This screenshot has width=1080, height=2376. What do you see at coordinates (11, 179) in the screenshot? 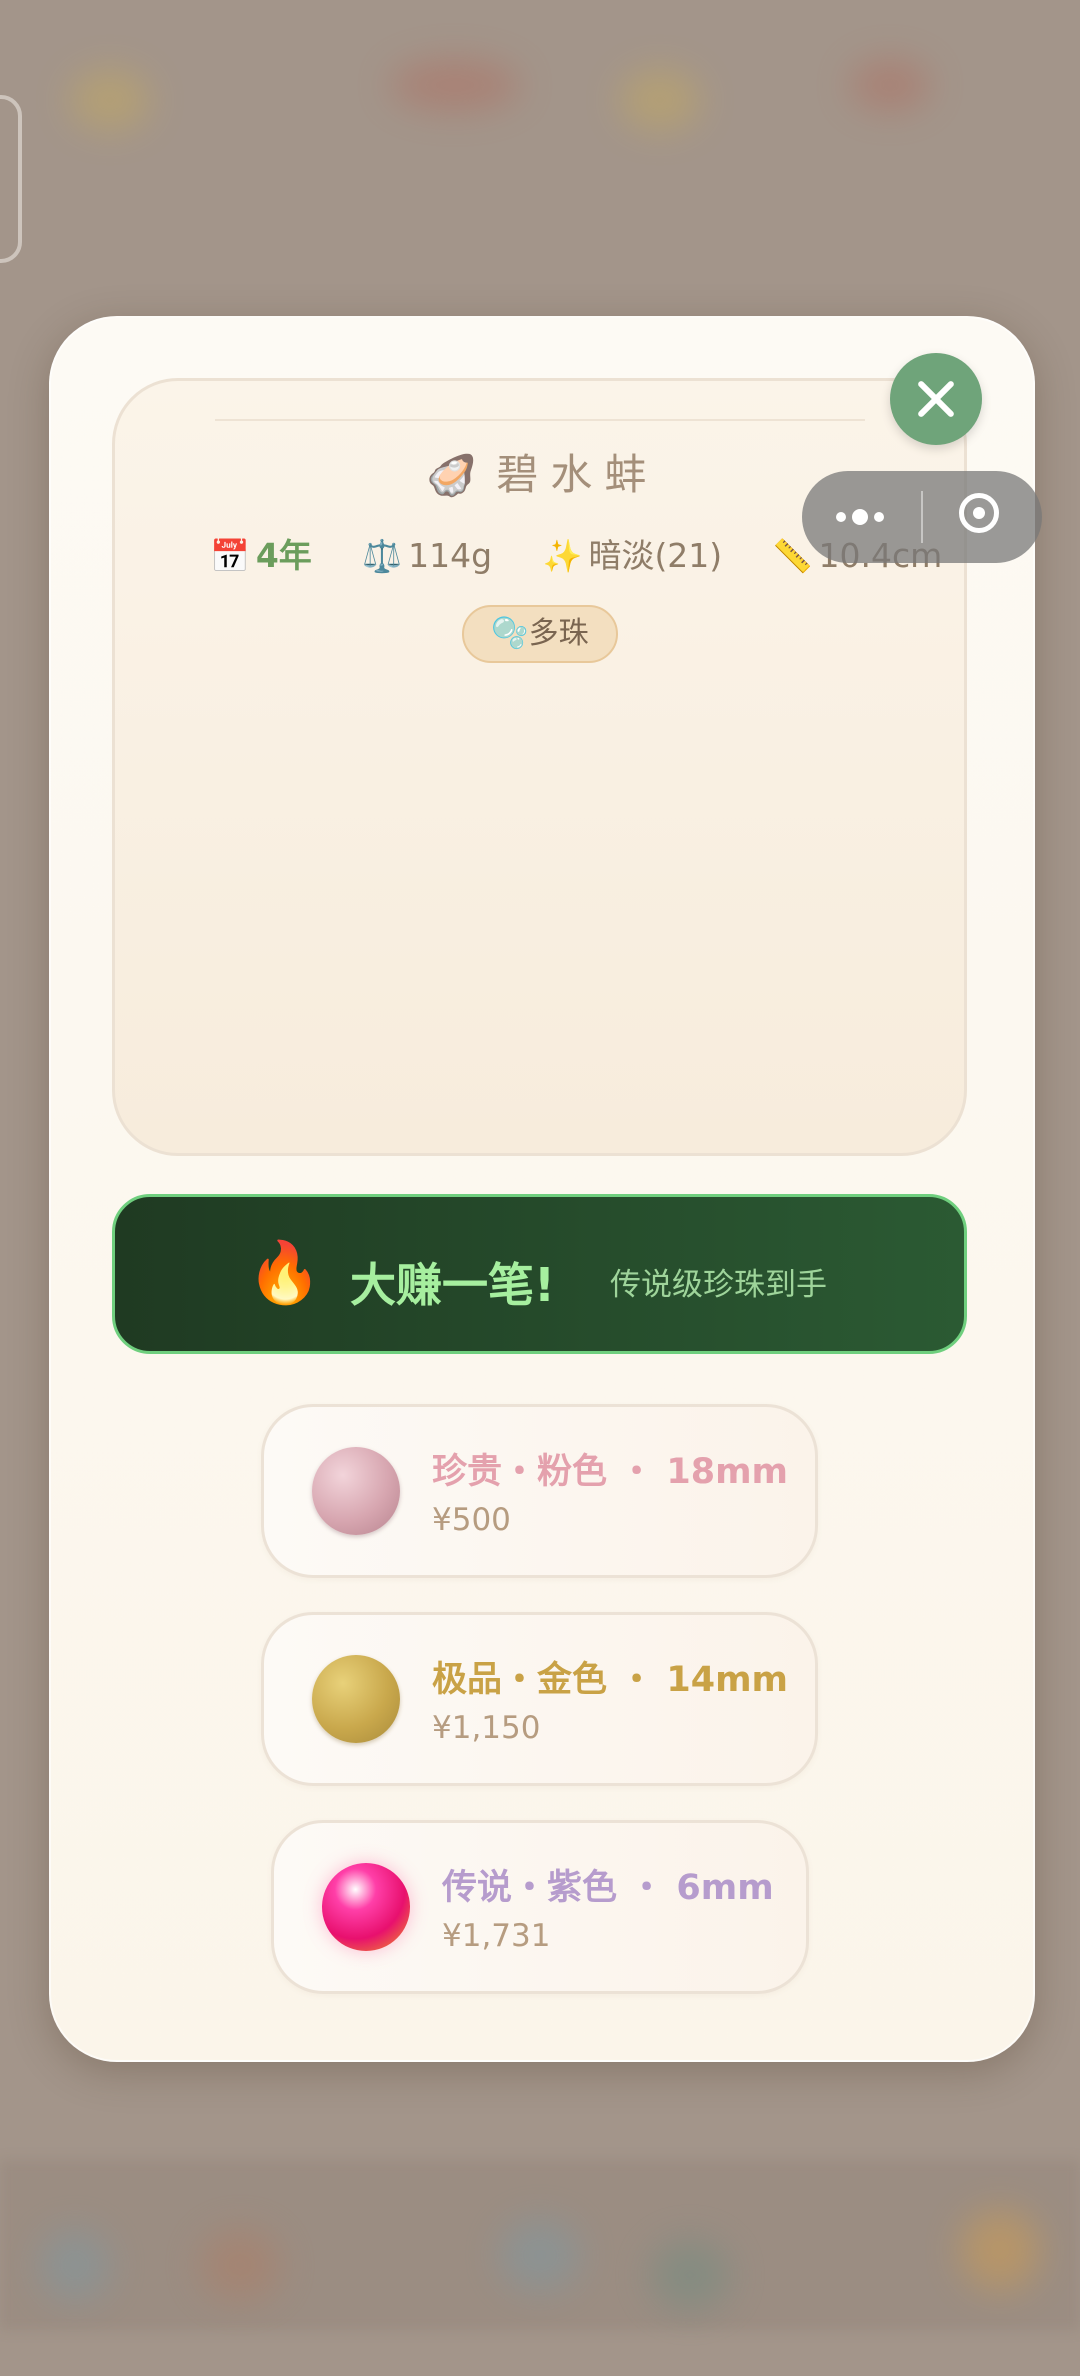
I see `background-frame` at bounding box center [11, 179].